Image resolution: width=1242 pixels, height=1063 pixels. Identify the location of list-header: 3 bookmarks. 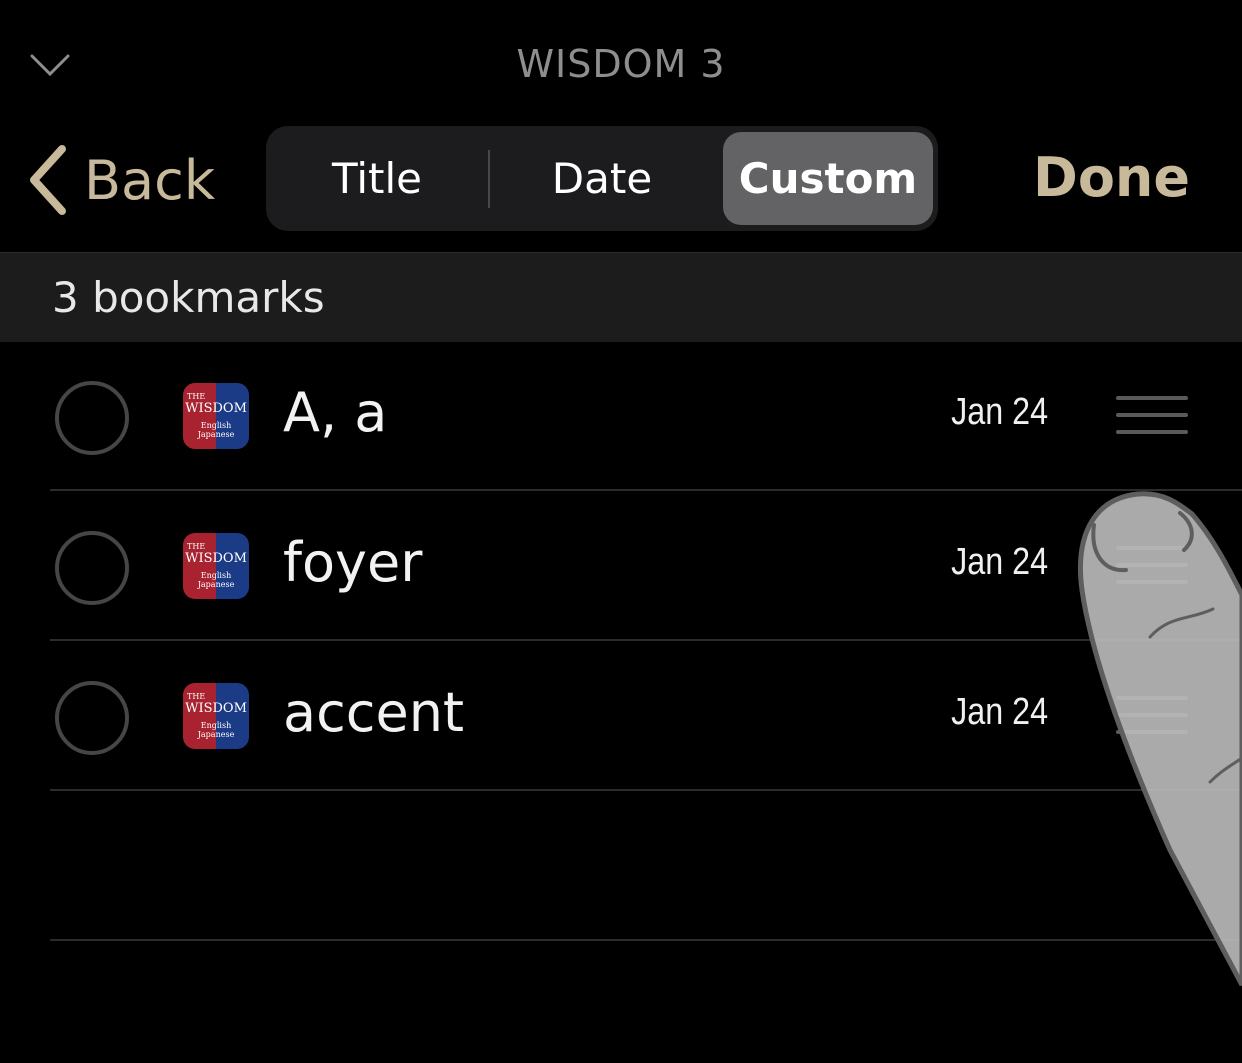
(621, 297).